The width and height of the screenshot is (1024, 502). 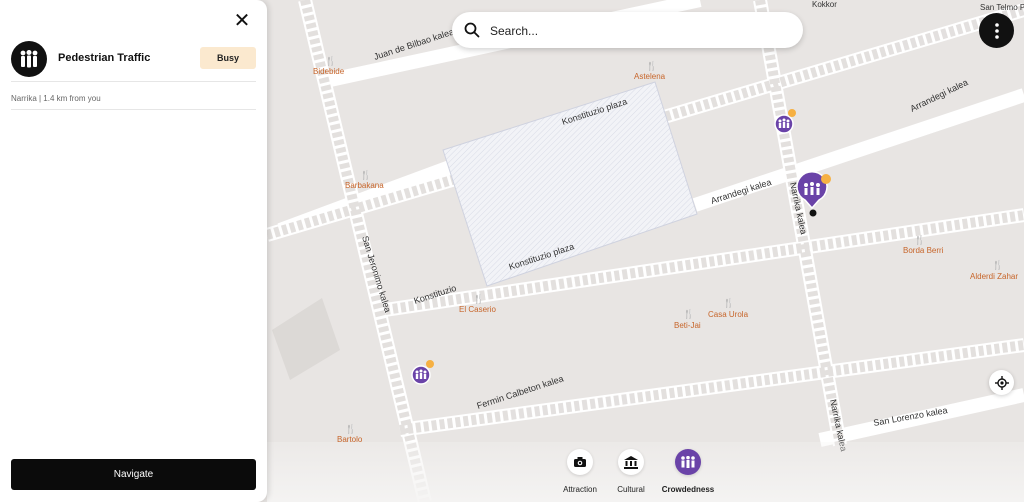 I want to click on status-badge: Busy, so click(x=228, y=58).